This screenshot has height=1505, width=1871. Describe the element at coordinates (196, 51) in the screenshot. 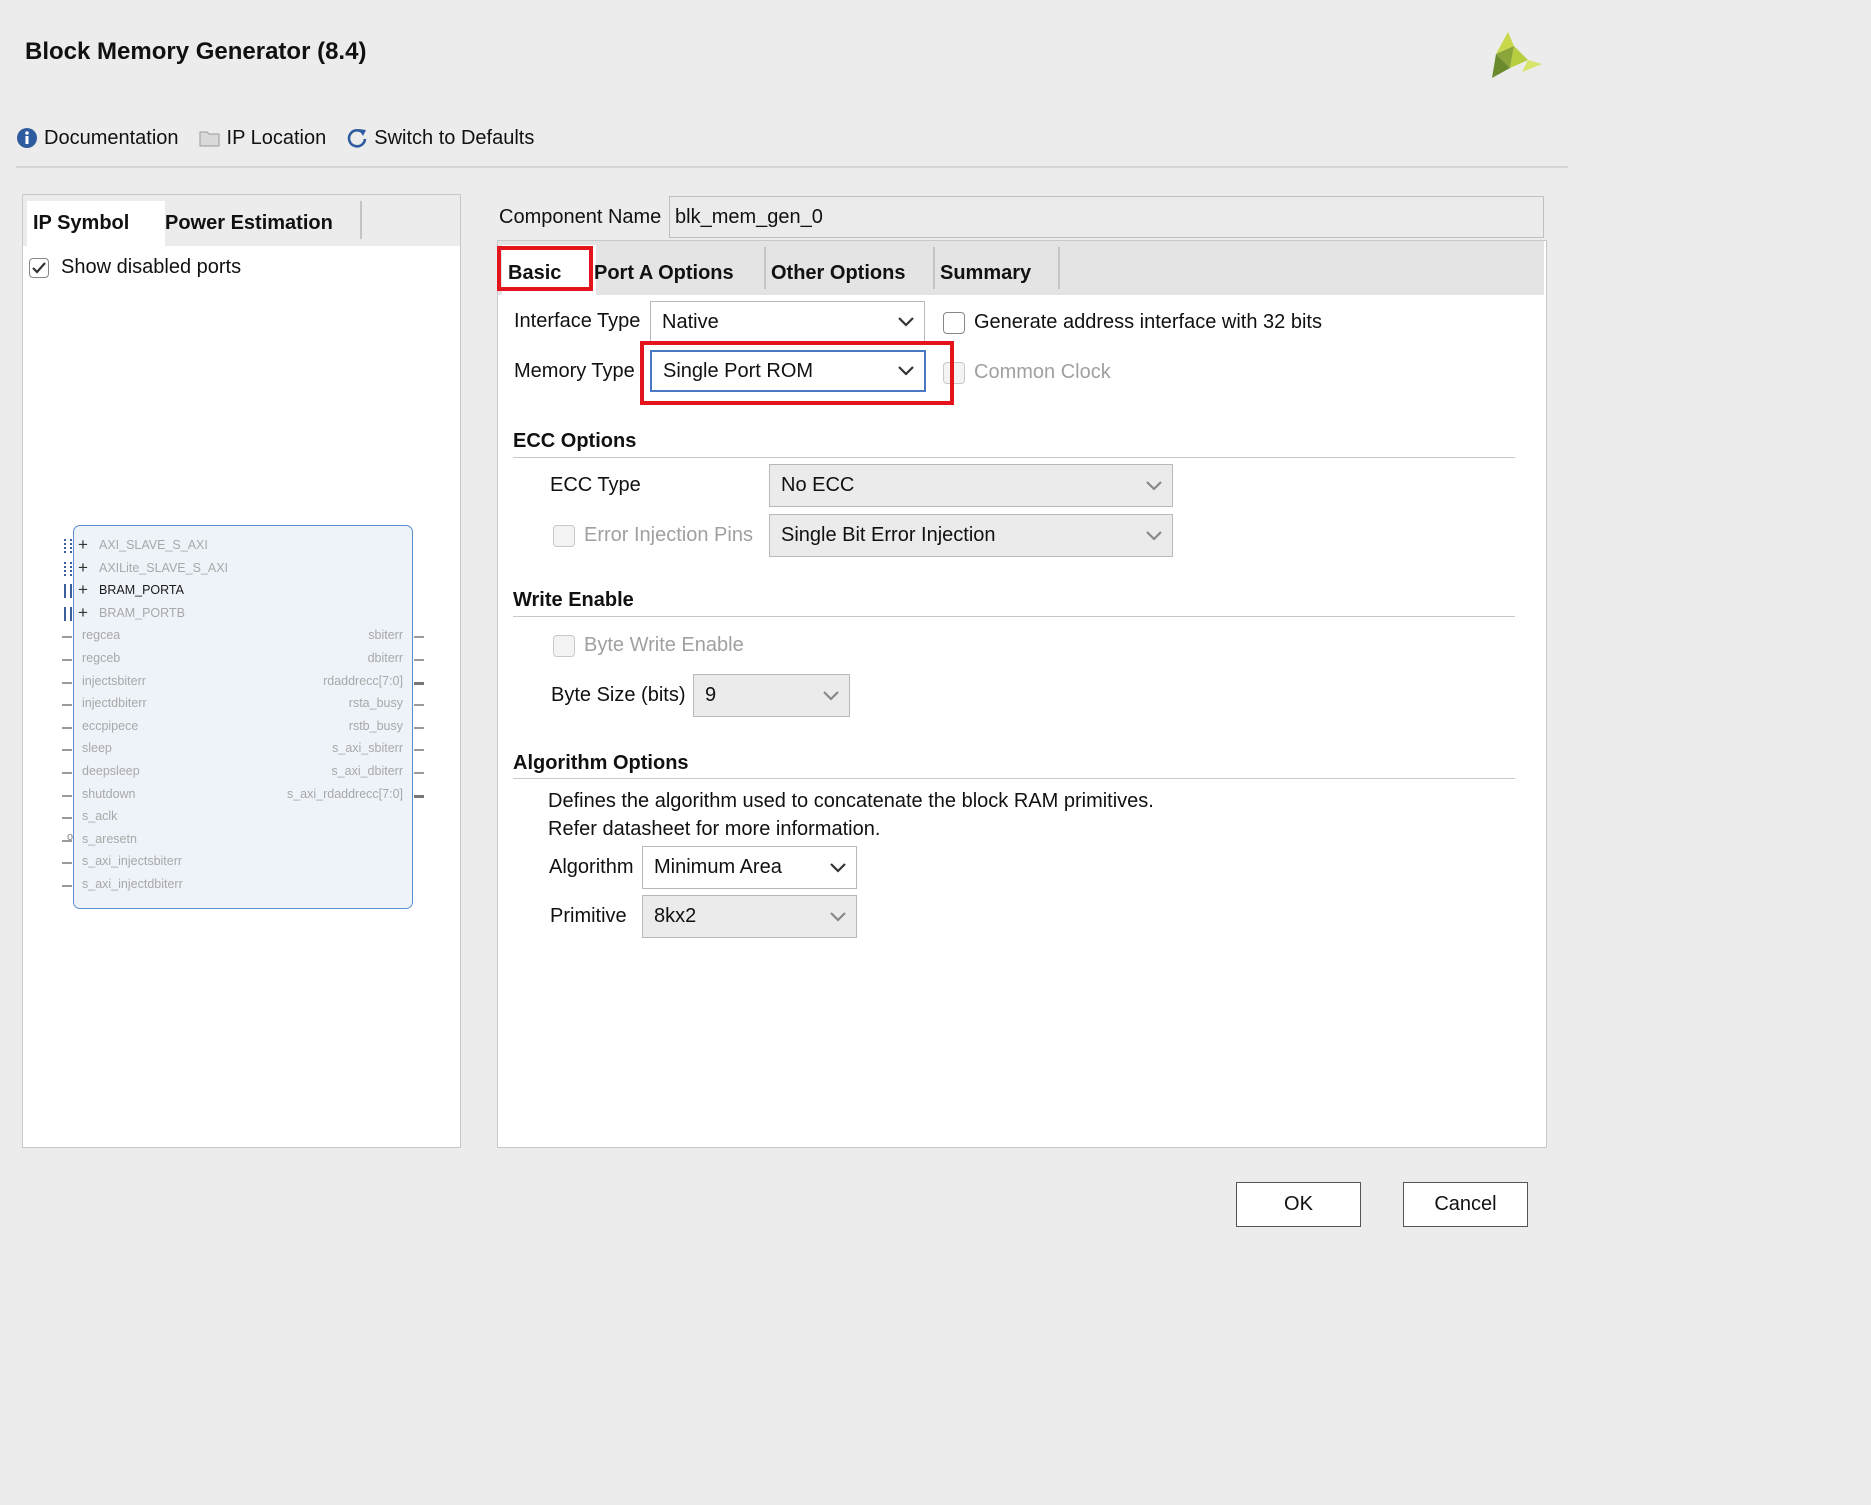

I see `window-title: Block Memory Generator (8.4)` at that location.